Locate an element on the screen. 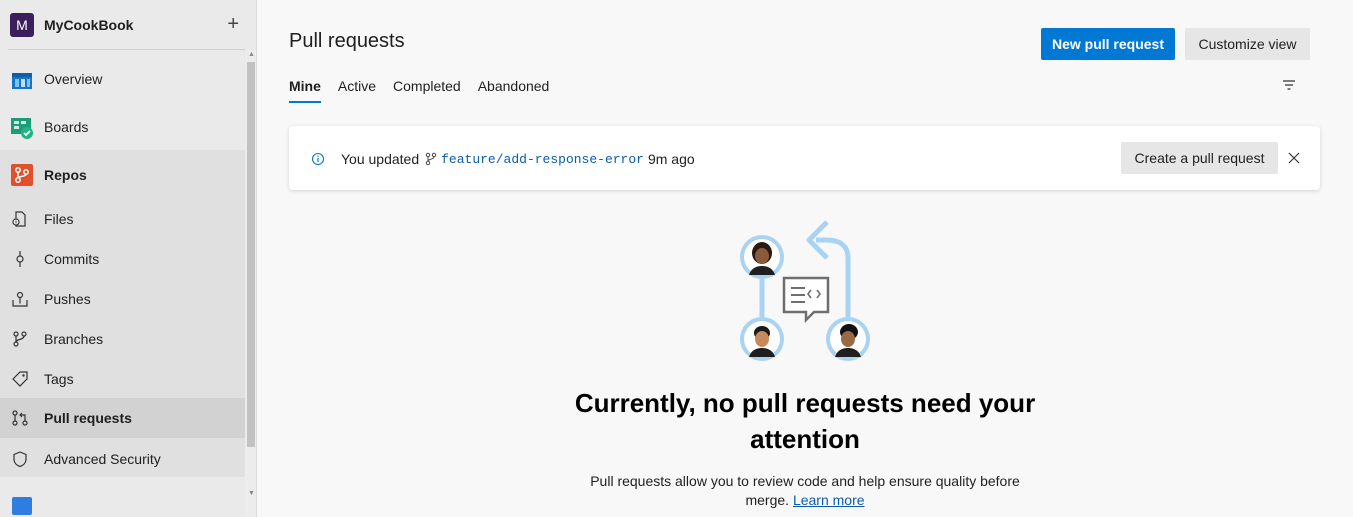 This screenshot has width=1353, height=517. pipelines-icon is located at coordinates (22, 505).